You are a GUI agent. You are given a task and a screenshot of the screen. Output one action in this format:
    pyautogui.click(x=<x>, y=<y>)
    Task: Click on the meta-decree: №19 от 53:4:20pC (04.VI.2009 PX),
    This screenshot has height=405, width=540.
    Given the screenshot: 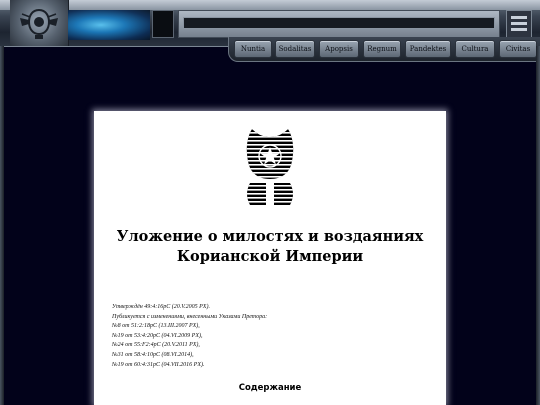 What is the action you would take?
    pyautogui.click(x=157, y=335)
    